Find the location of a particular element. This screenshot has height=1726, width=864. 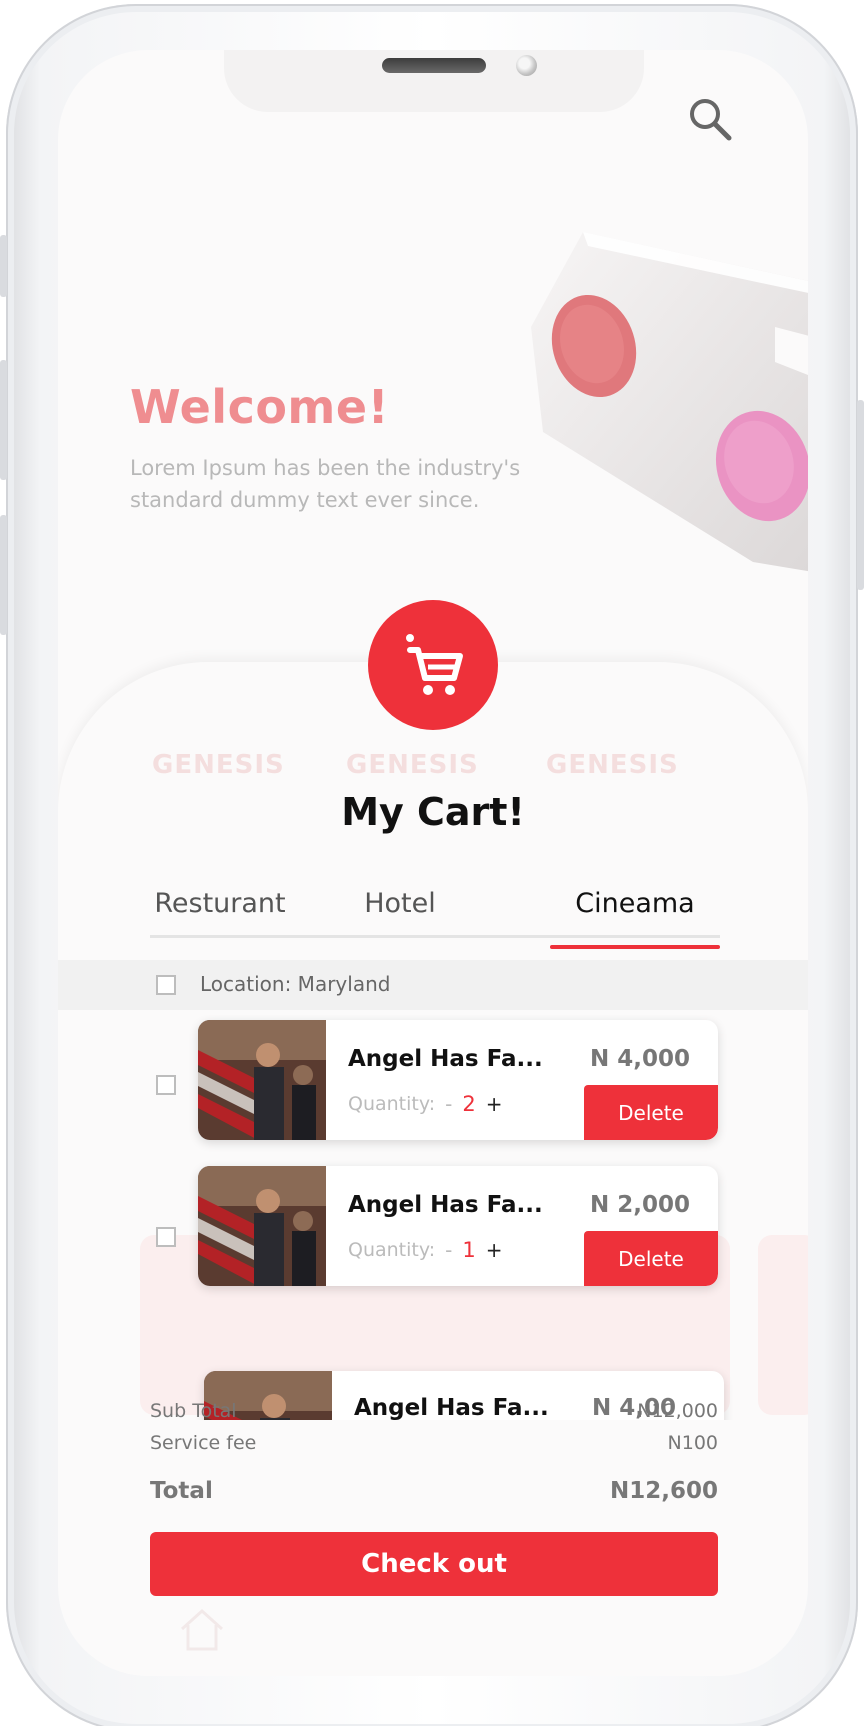

quantity-stepper: Quantity: - 1 + is located at coordinates (425, 1250).